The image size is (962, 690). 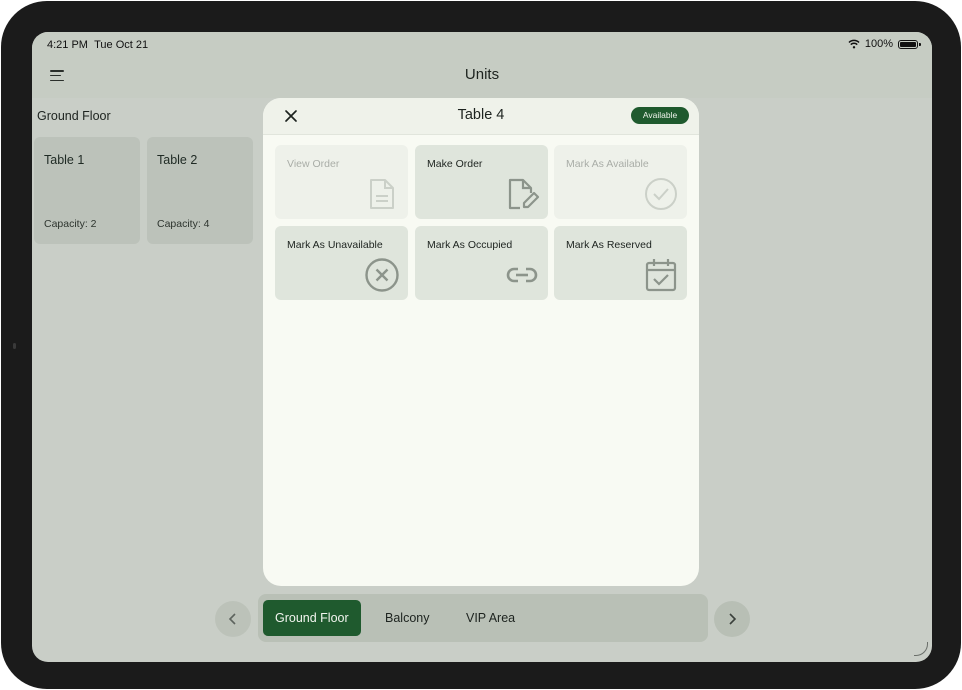 What do you see at coordinates (87, 190) in the screenshot?
I see `table-card-1: Table 1 Capacity: 2` at bounding box center [87, 190].